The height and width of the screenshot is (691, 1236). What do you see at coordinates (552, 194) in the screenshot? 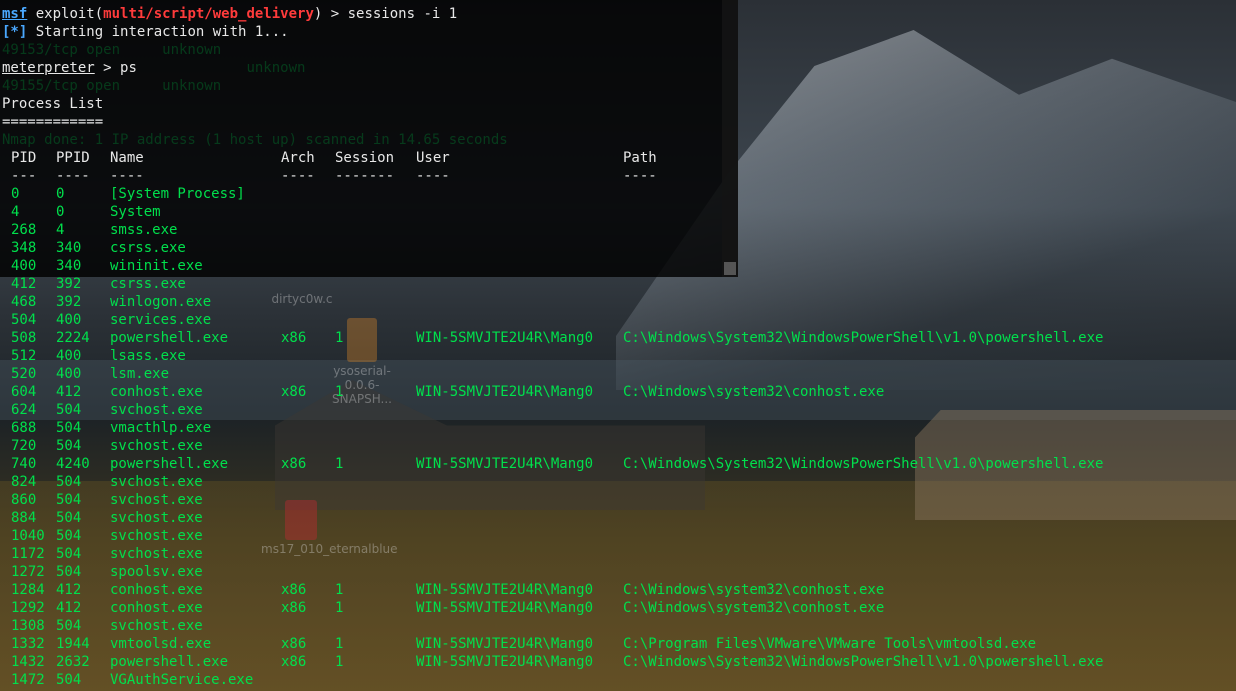
I see `table-row: 0 0 [System Process]` at bounding box center [552, 194].